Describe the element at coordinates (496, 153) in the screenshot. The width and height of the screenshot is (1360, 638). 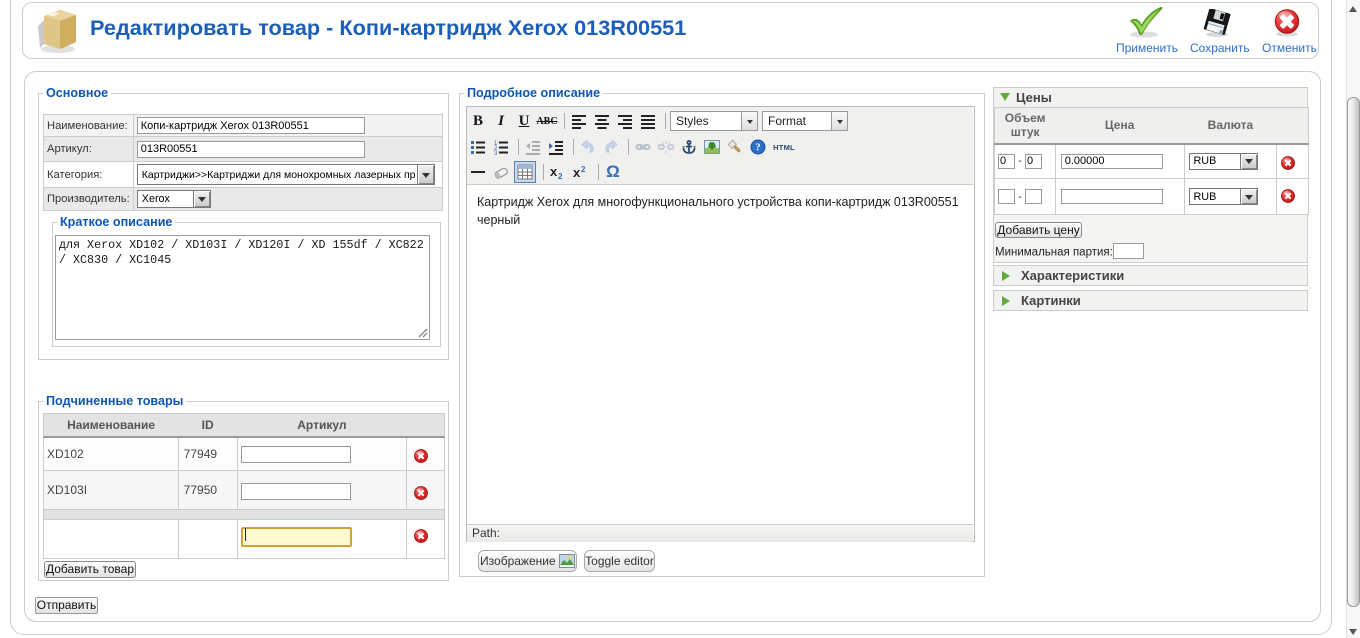
I see `svg-text: 3` at that location.